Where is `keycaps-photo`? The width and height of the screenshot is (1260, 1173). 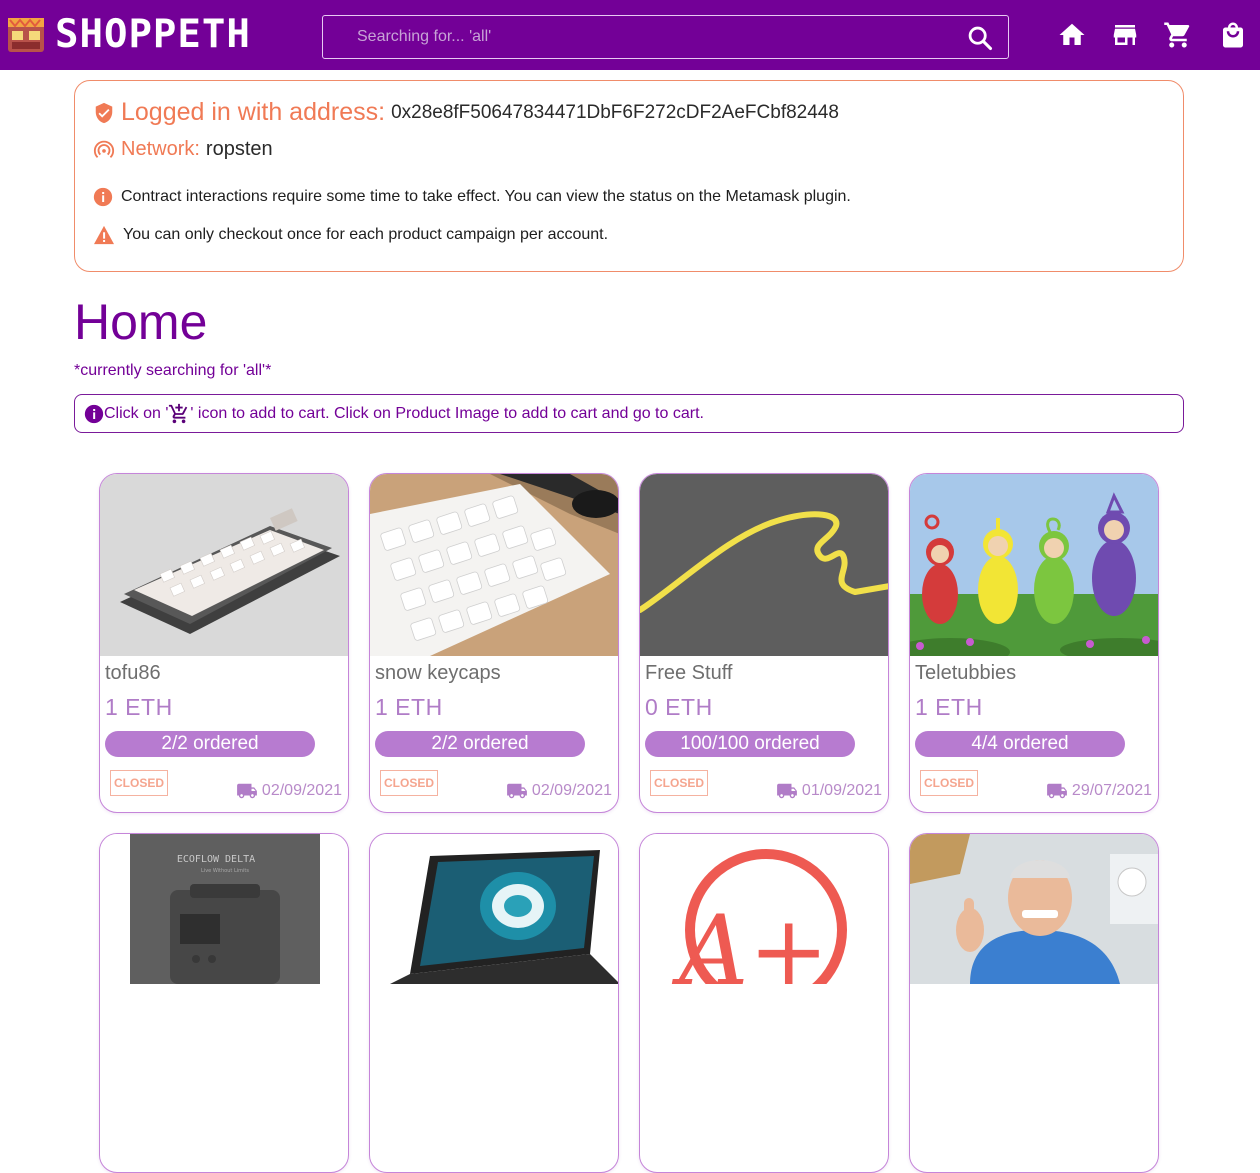
keycaps-photo is located at coordinates (494, 565).